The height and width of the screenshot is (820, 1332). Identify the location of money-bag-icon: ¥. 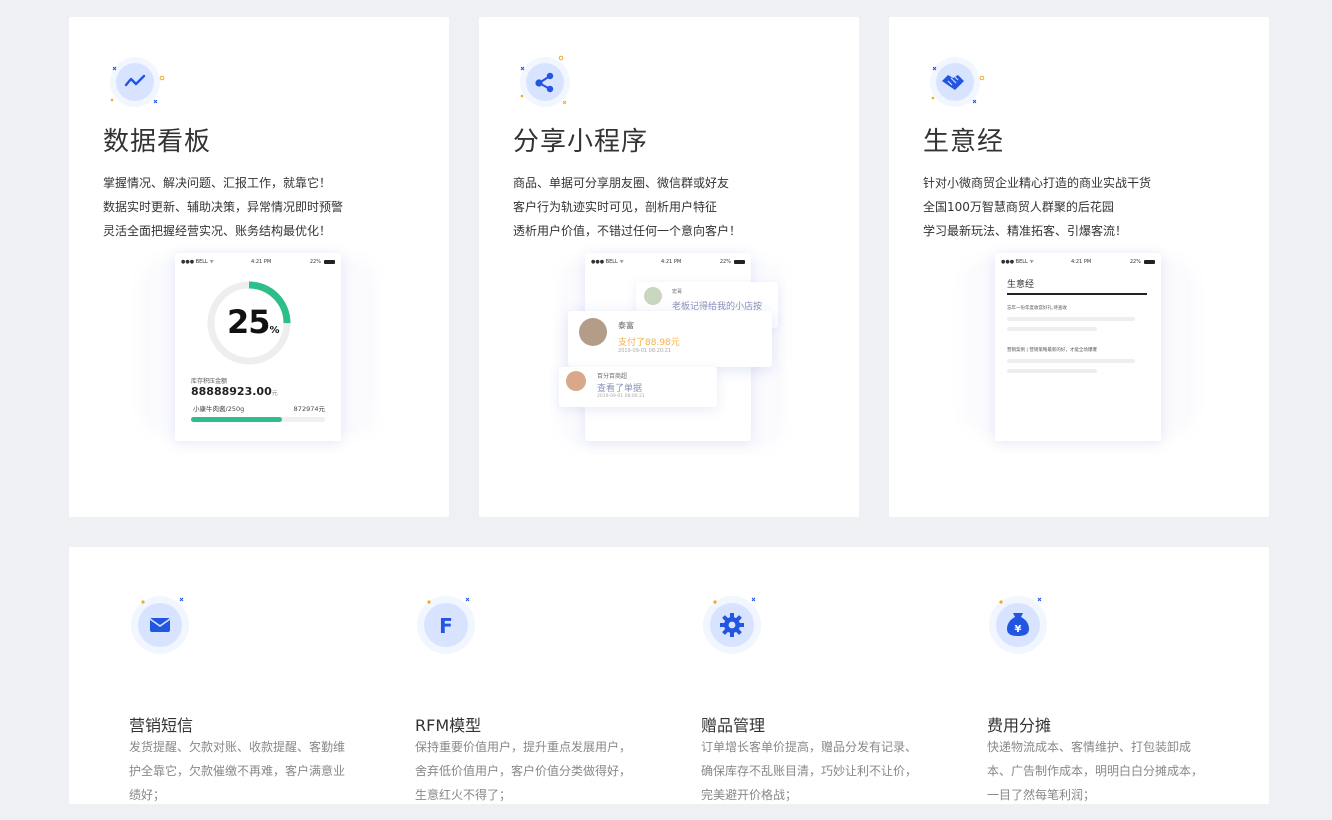
(1018, 625).